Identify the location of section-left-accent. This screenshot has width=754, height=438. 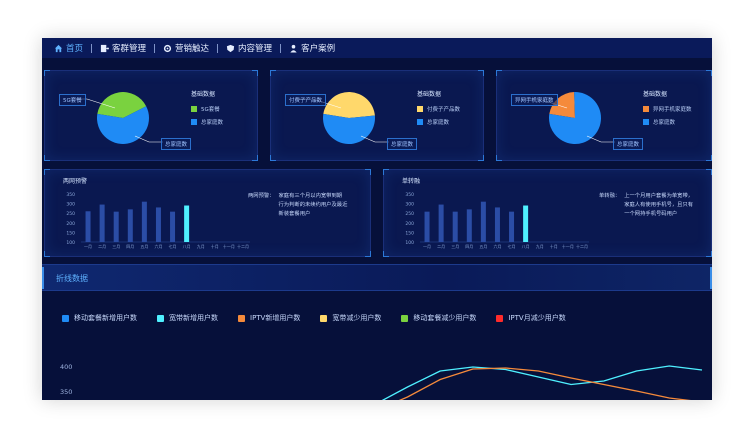
(43, 278).